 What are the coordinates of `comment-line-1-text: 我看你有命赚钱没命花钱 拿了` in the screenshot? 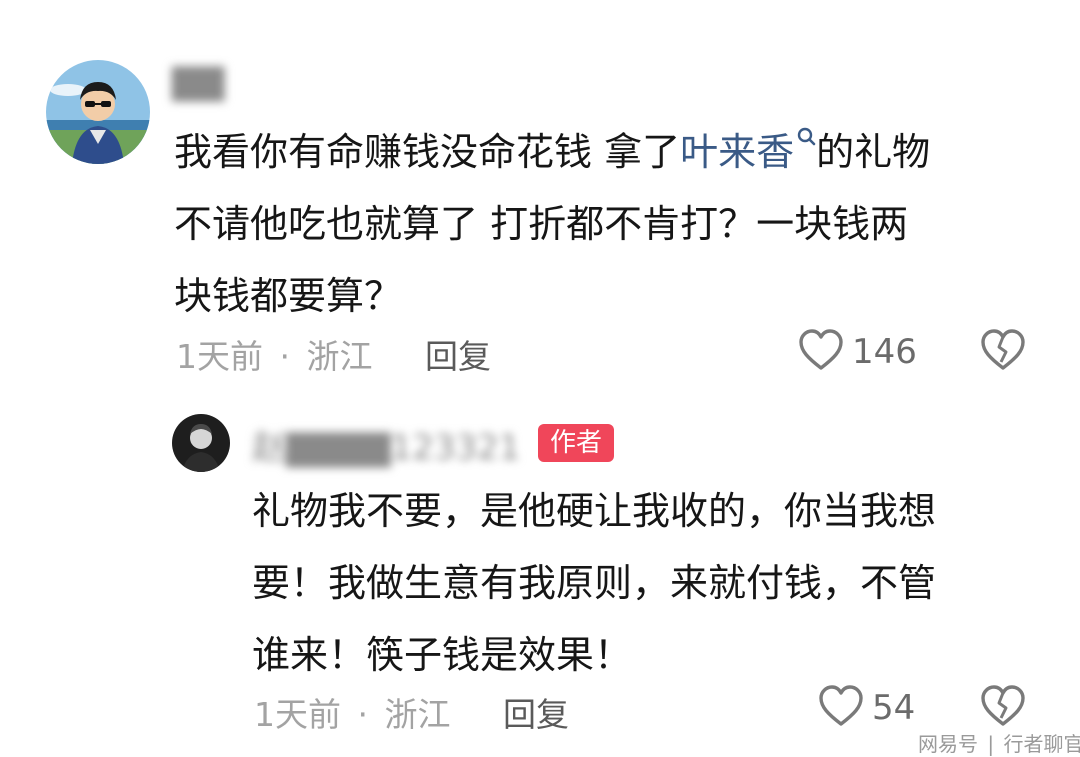 It's located at (427, 152).